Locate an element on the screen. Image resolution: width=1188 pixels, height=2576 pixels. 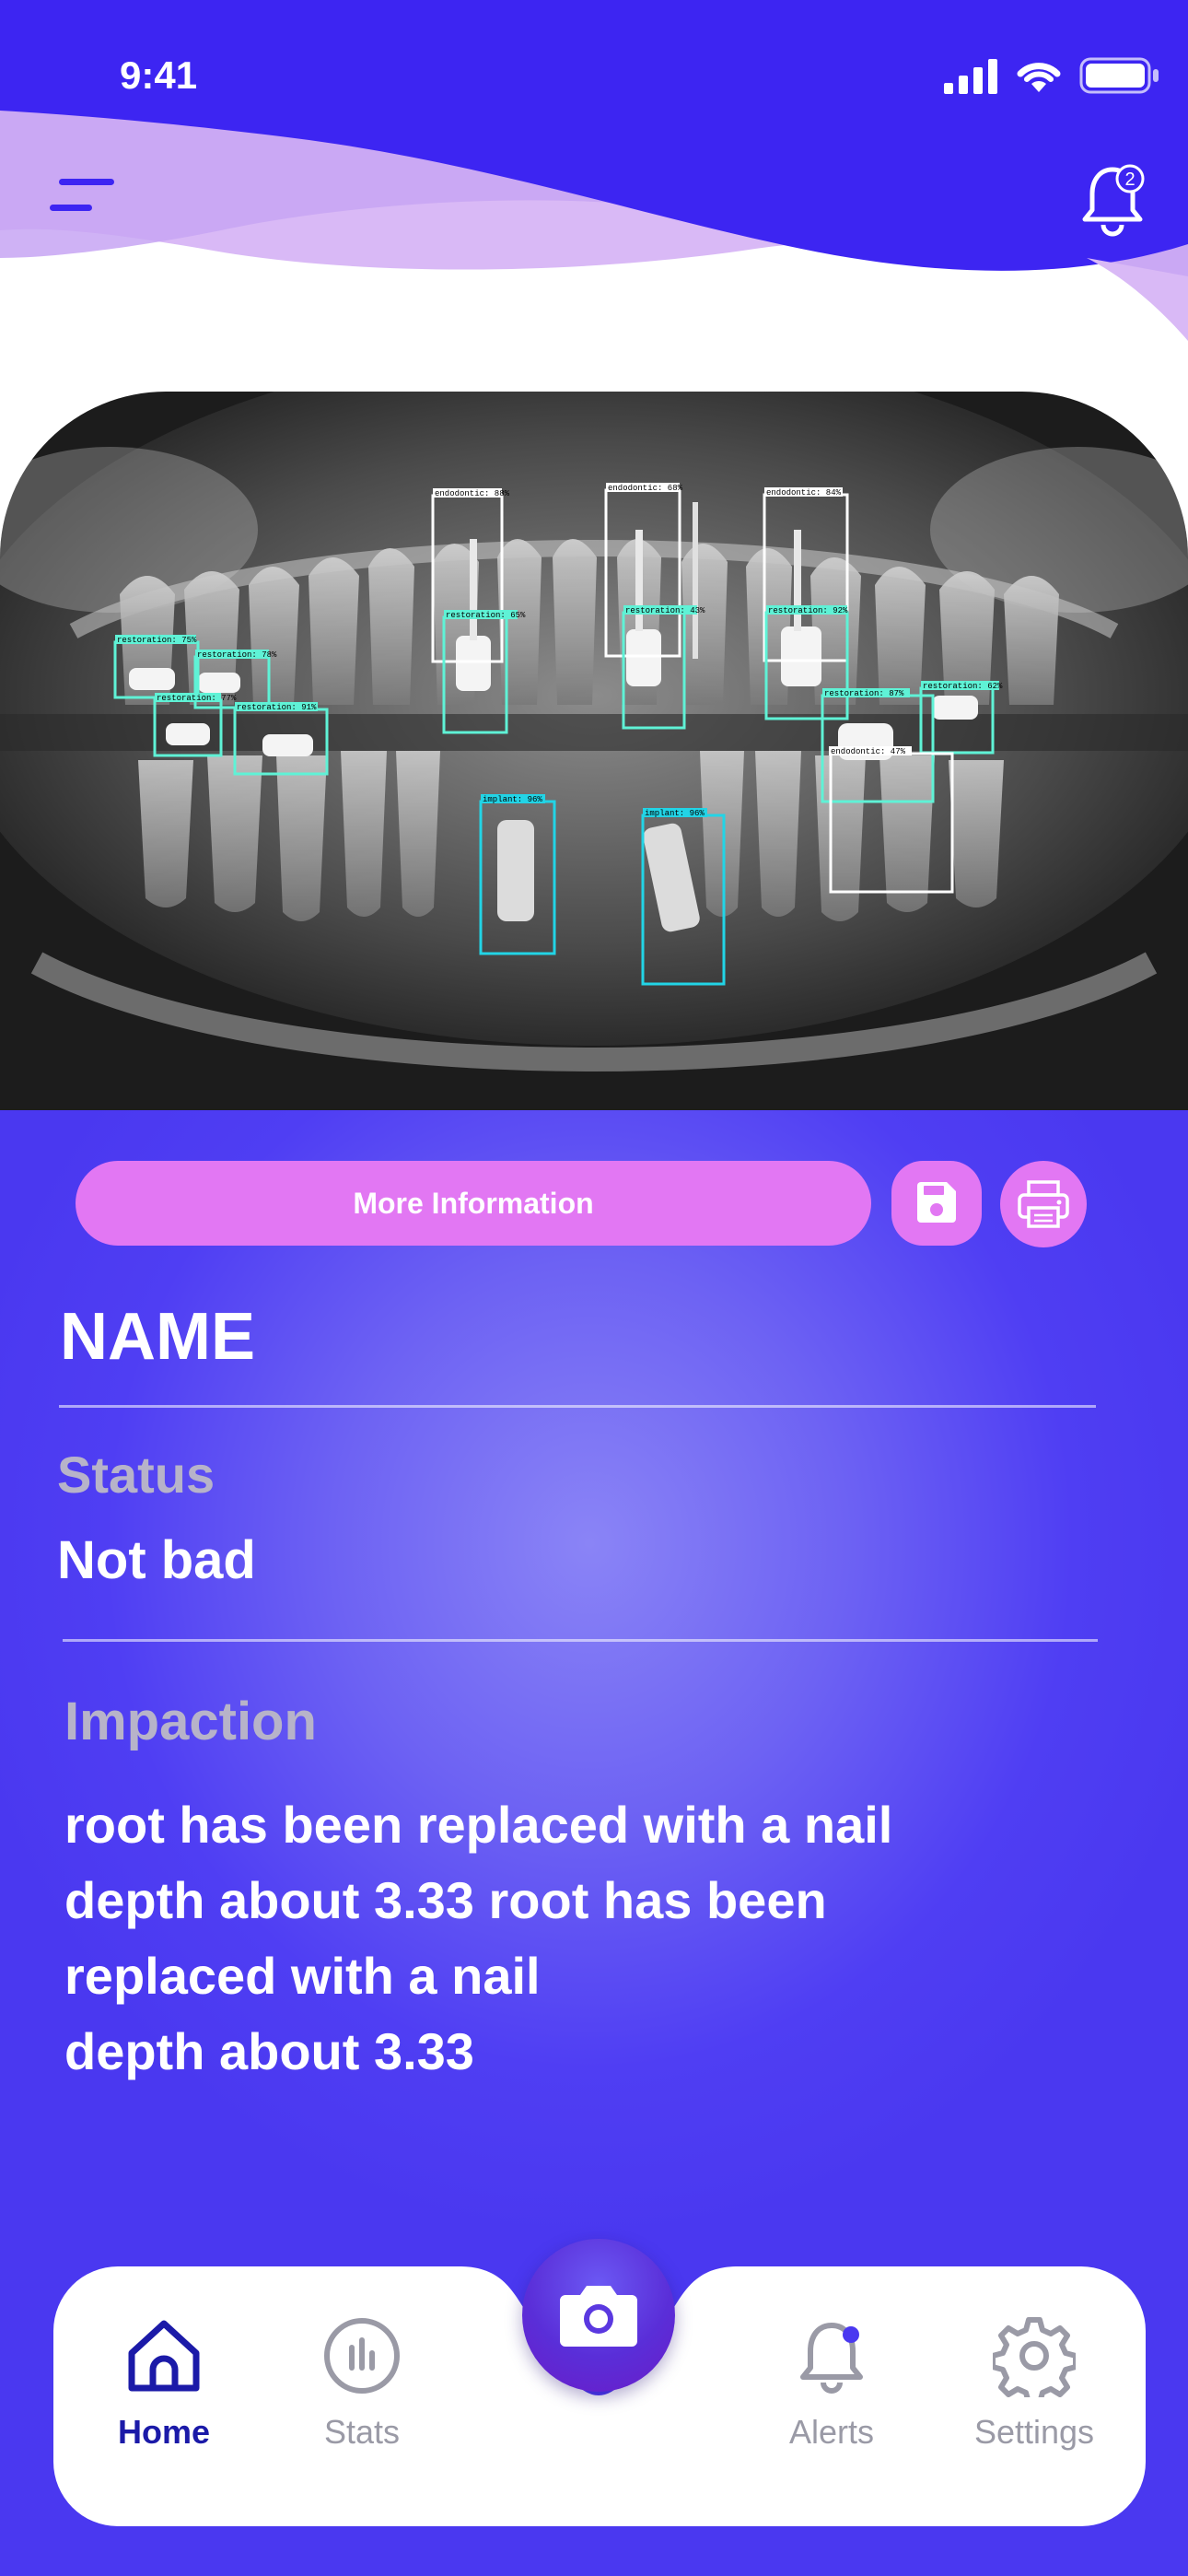
impaction-label: Impaction is located at coordinates (190, 1721).